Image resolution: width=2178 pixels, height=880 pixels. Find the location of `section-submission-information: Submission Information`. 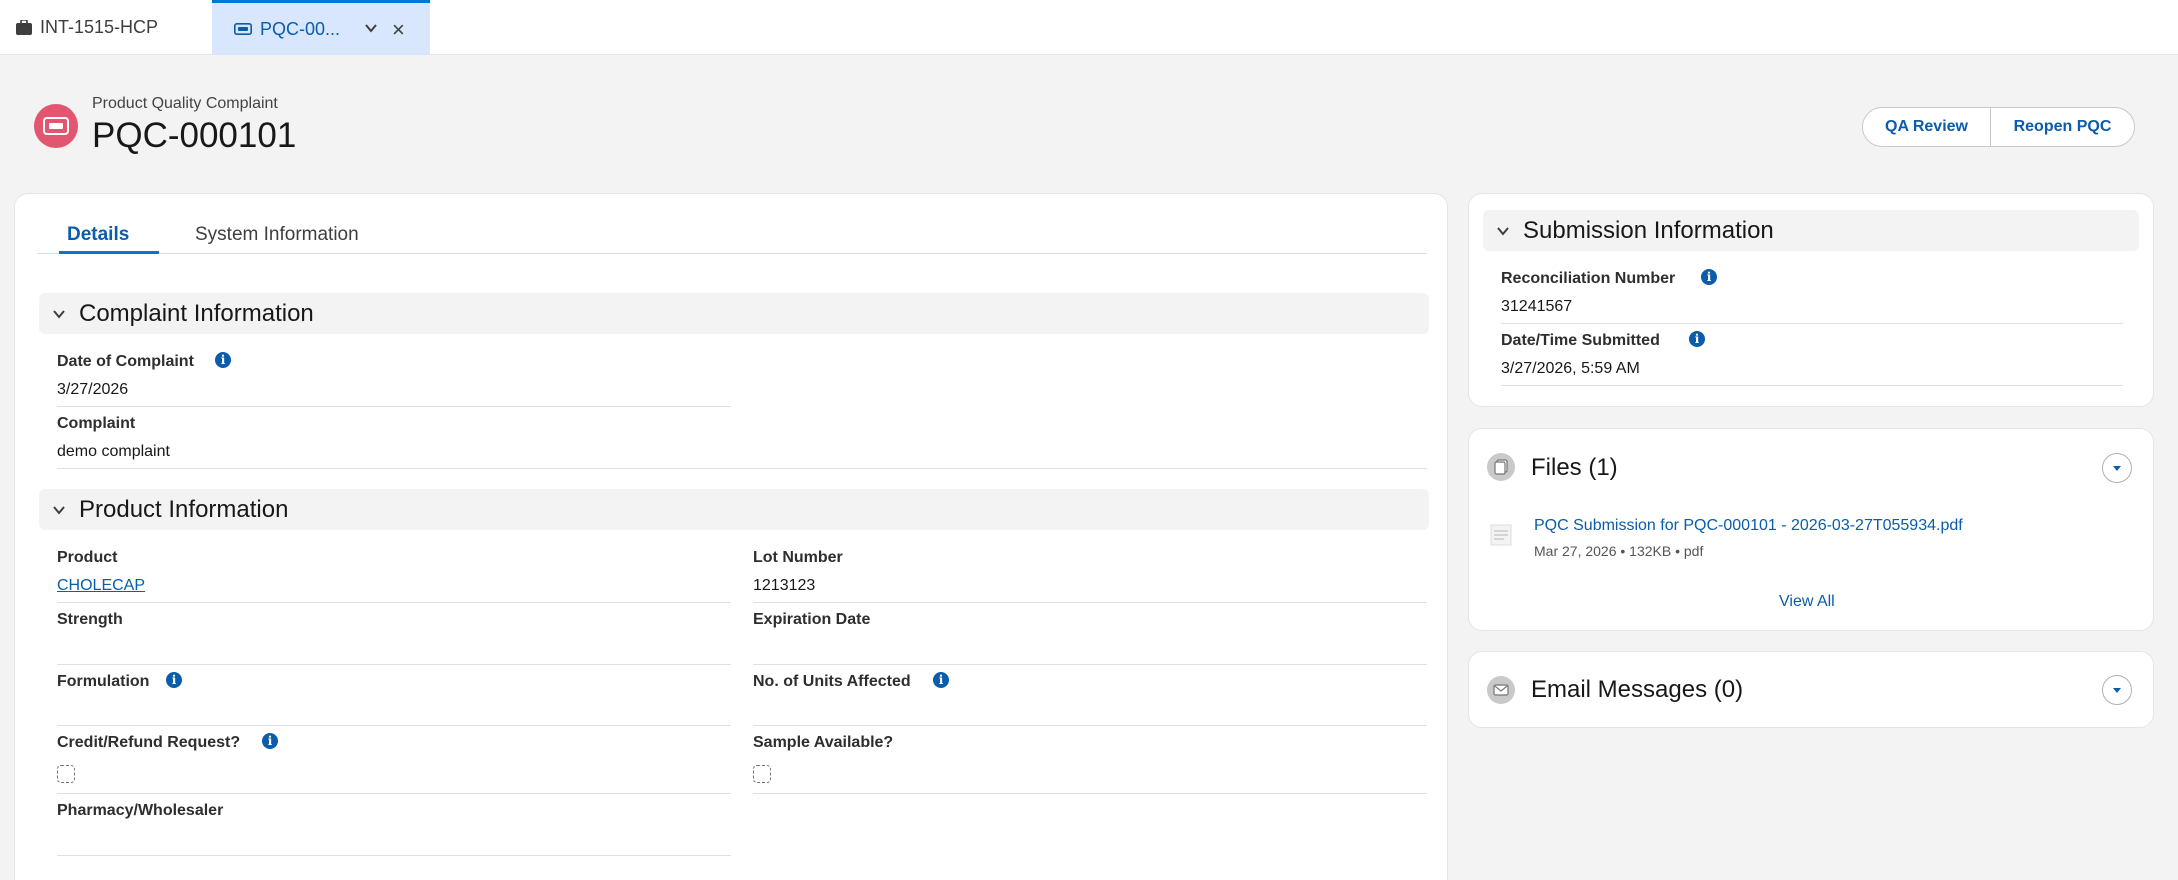

section-submission-information: Submission Information is located at coordinates (1811, 230).